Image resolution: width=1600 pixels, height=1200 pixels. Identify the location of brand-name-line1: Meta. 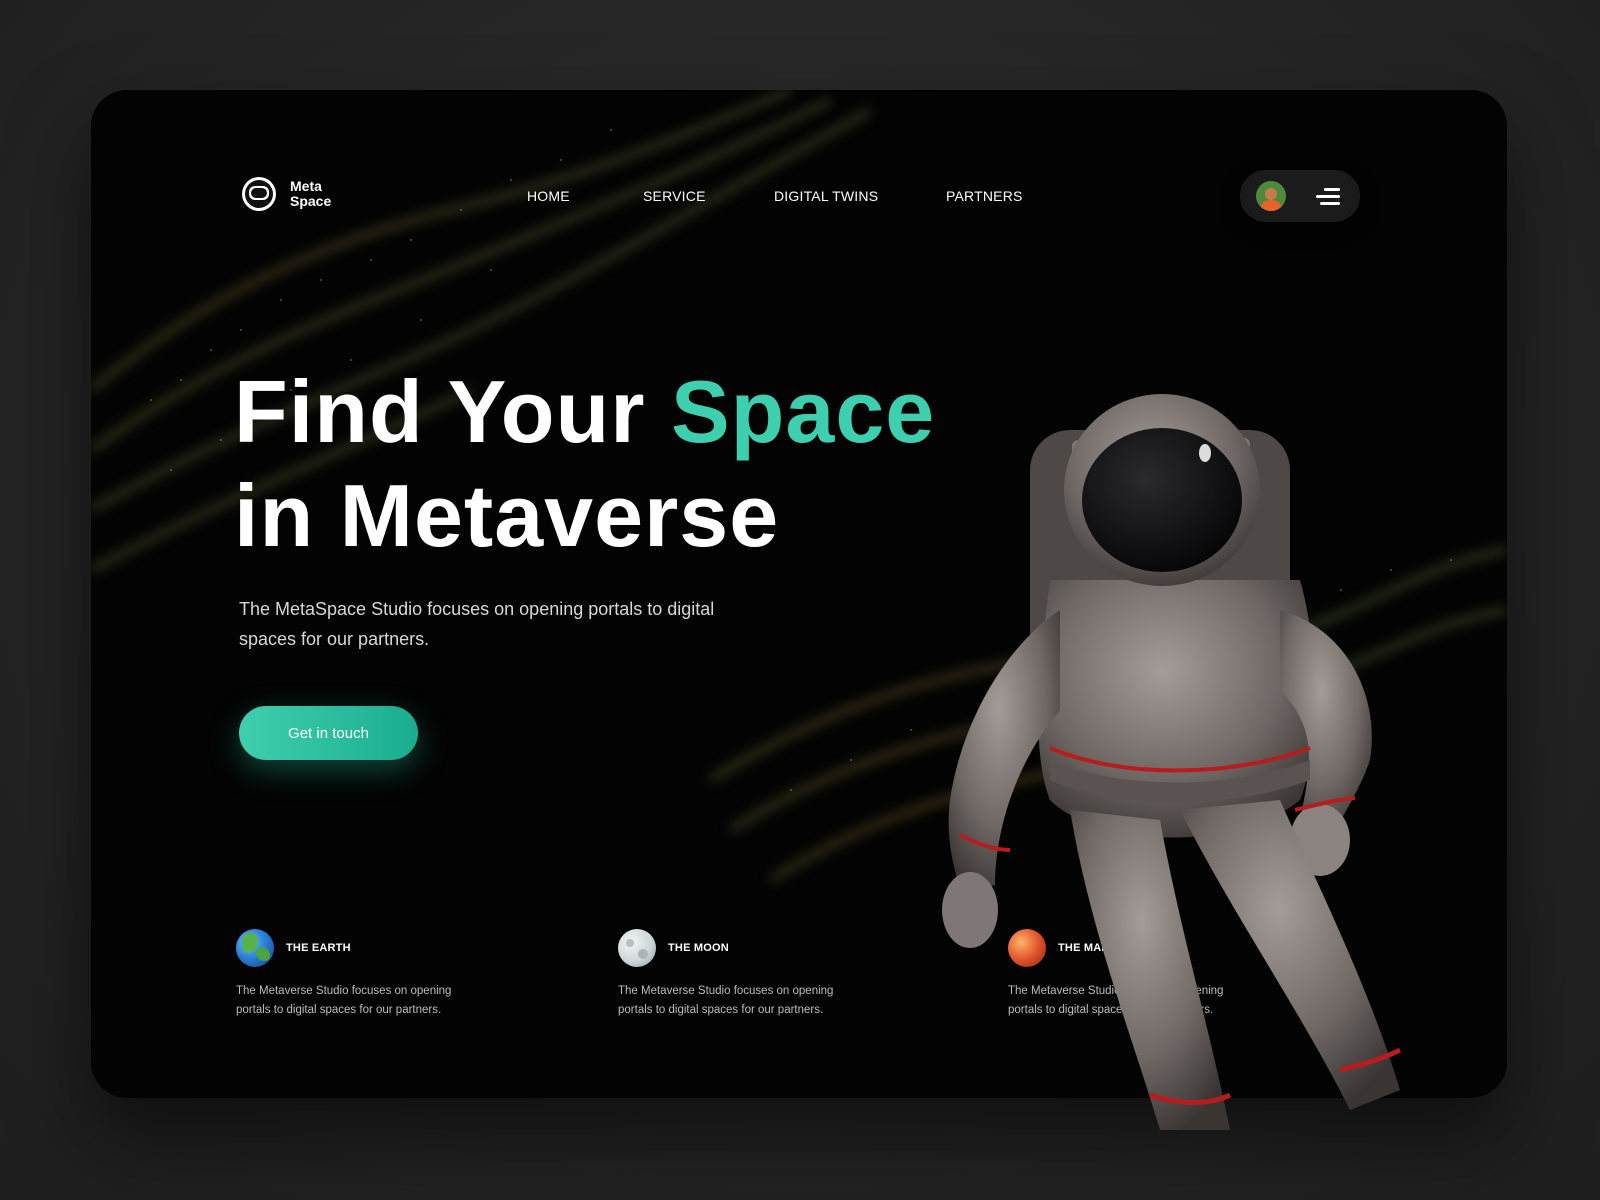
(306, 186).